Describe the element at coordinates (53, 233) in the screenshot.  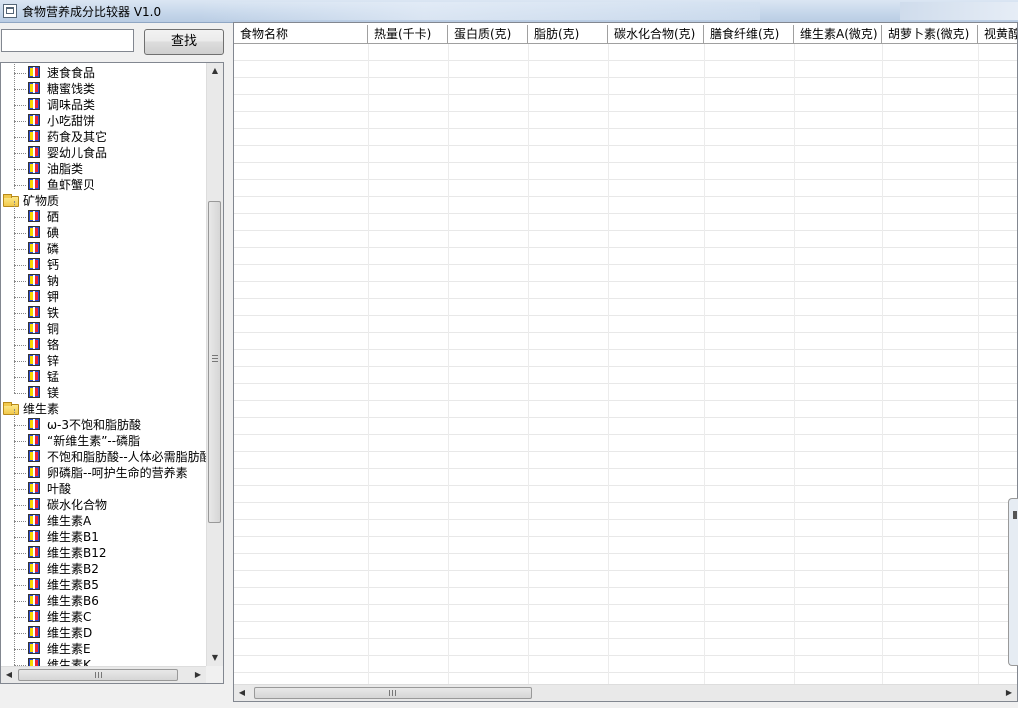
I see `tree-item-label: 碘` at that location.